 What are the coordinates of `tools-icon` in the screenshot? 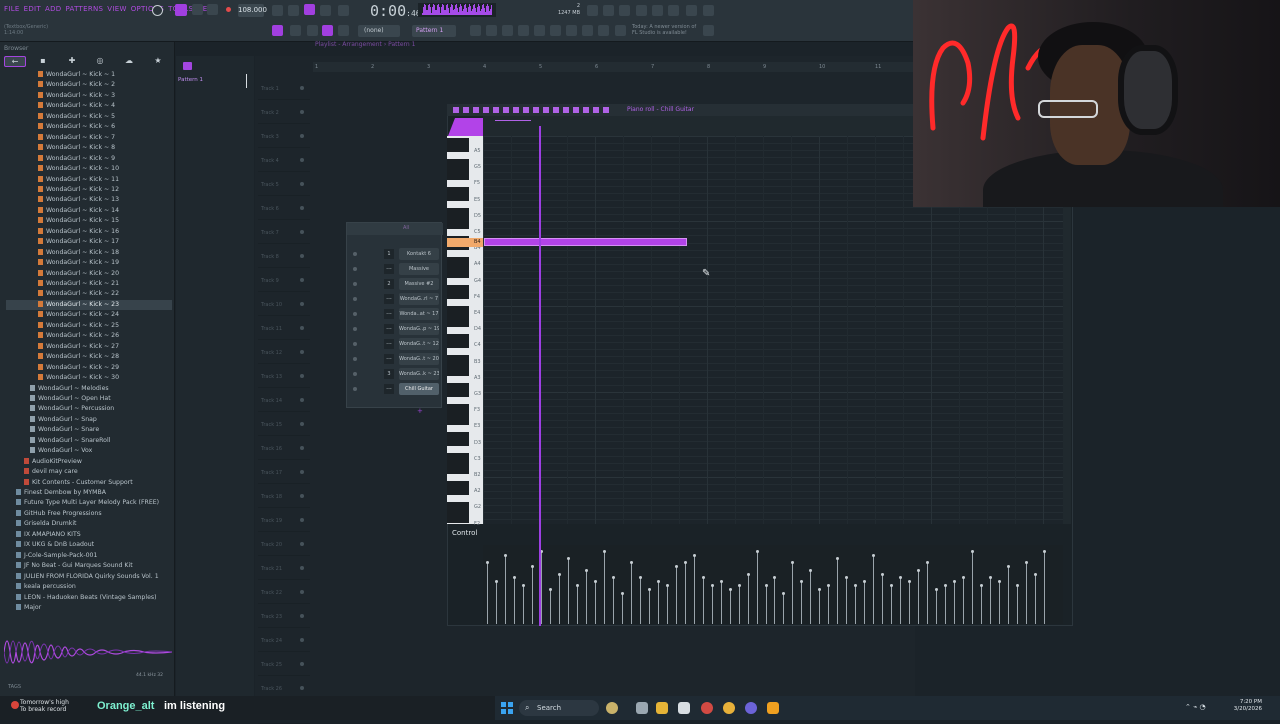 It's located at (708, 10).